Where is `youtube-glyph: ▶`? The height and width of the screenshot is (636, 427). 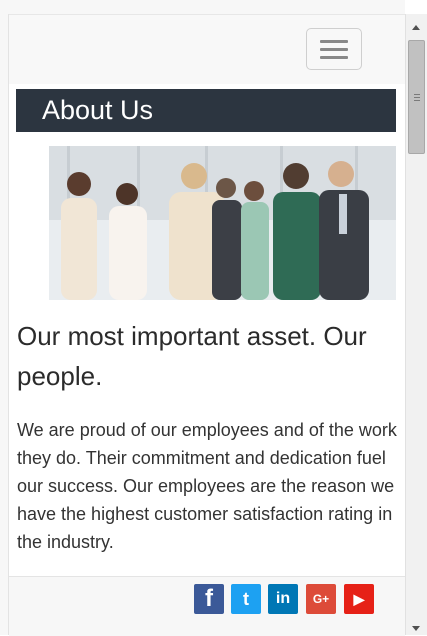 youtube-glyph: ▶ is located at coordinates (359, 599).